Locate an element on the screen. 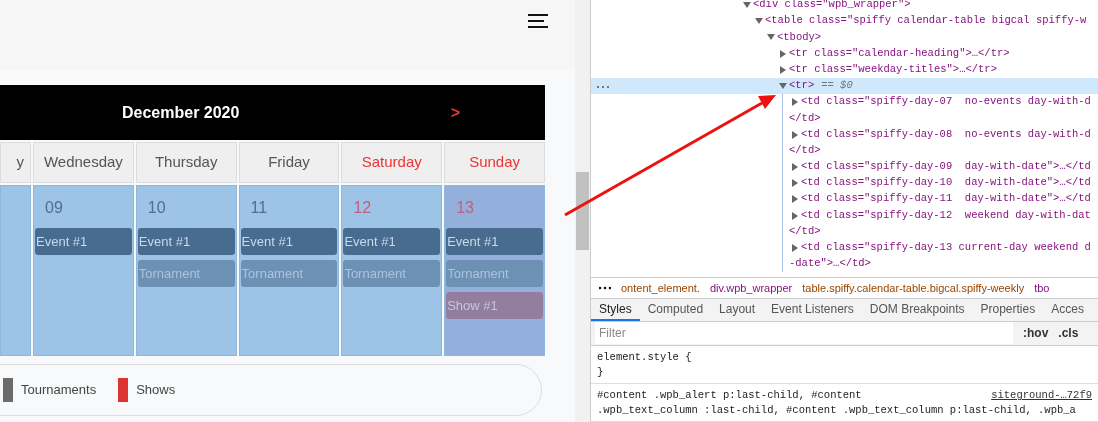 Image resolution: width=1098 pixels, height=422 pixels. css-rule-text: #content .wpb_alert p:last-child, #content is located at coordinates (729, 395).